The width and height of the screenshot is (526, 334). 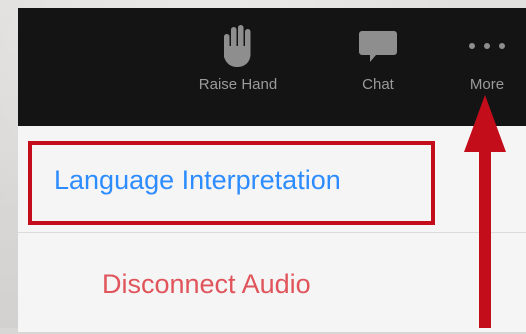 What do you see at coordinates (238, 46) in the screenshot?
I see `hand-icon` at bounding box center [238, 46].